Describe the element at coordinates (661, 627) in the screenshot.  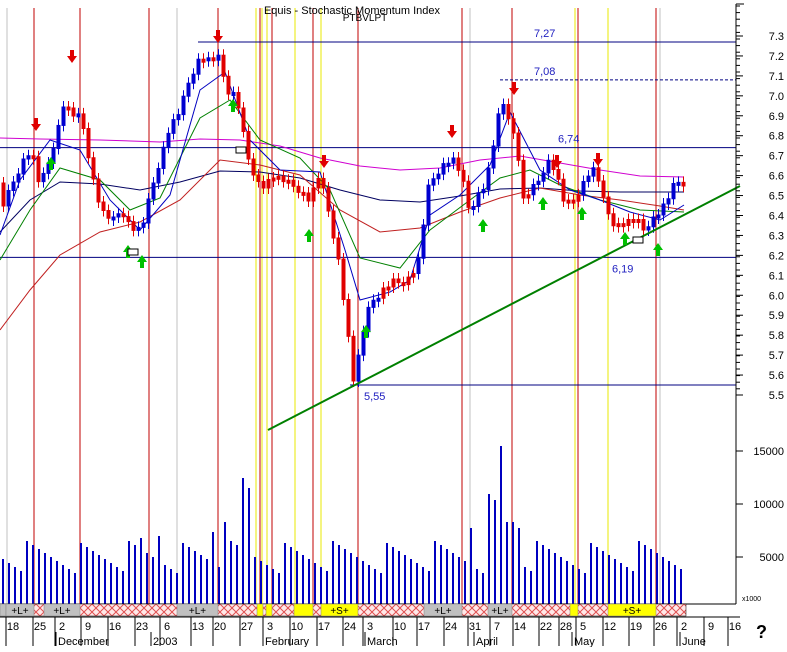
I see `date-tick-label: 26` at that location.